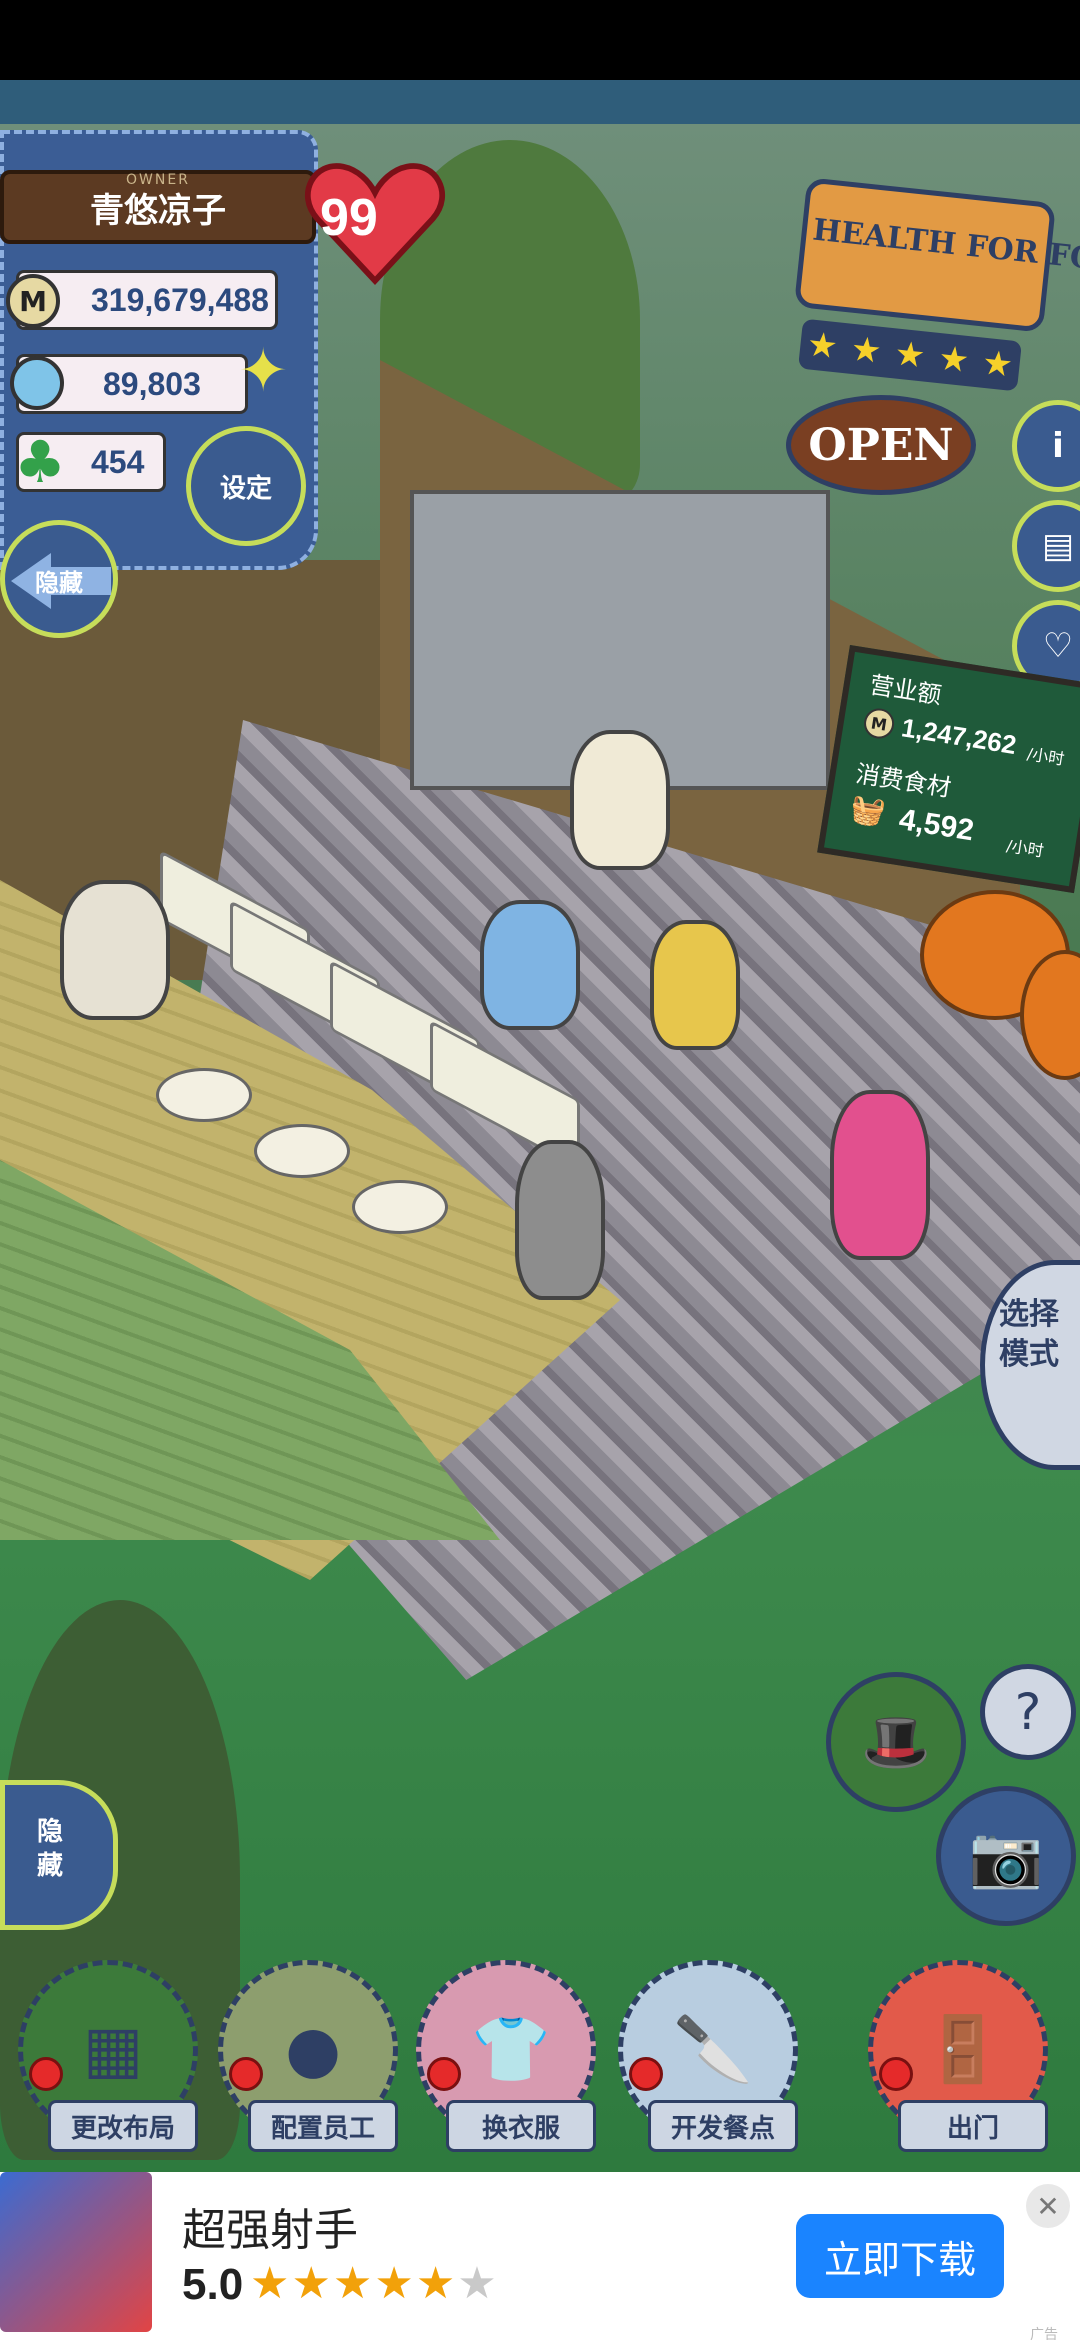  I want to click on status-bar, so click(540, 40).